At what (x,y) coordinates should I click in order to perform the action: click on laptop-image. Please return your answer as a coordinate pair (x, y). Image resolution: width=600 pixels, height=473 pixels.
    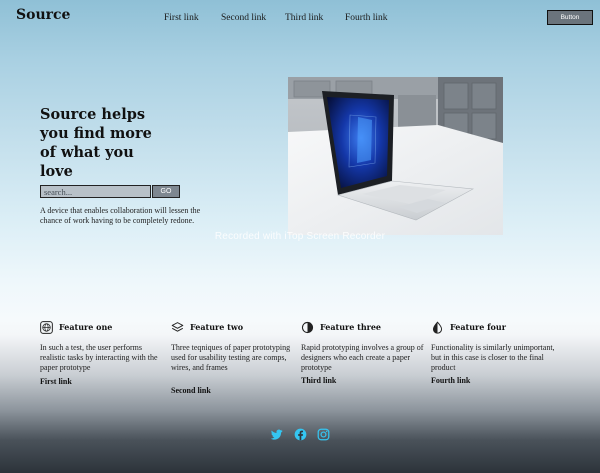
    Looking at the image, I should click on (395, 156).